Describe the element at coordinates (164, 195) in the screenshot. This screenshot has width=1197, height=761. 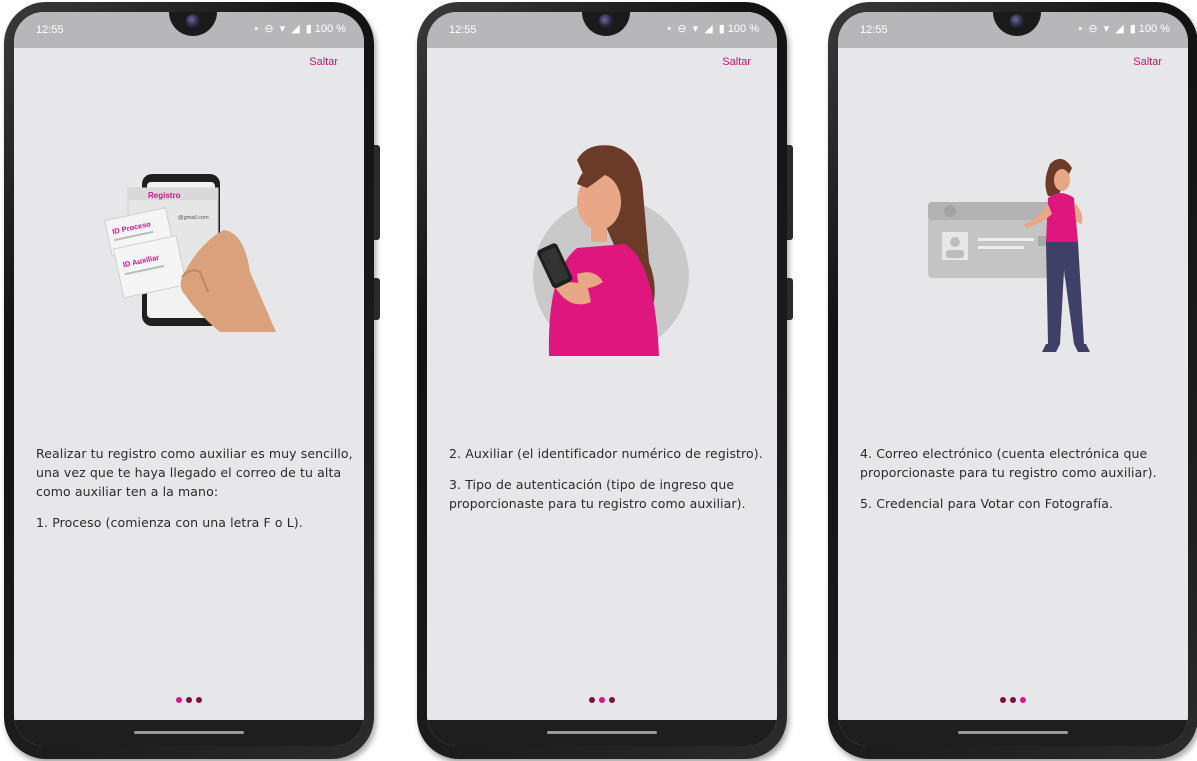
I see `registro-label: Registro` at that location.